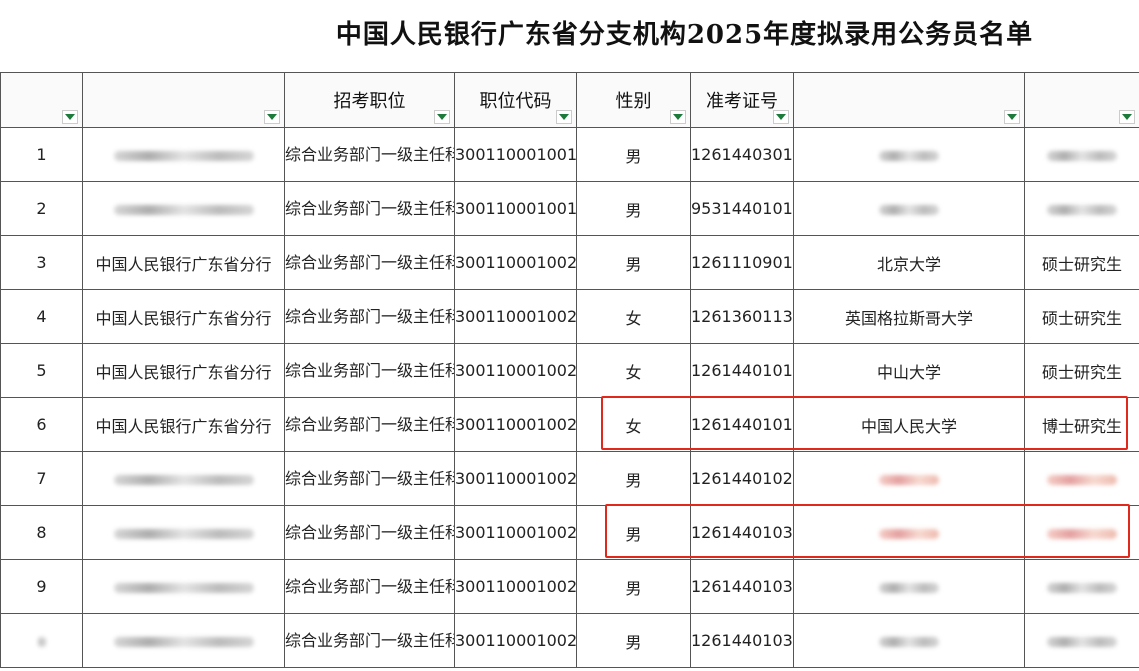 The height and width of the screenshot is (671, 1139). What do you see at coordinates (41, 424) in the screenshot?
I see `cell-no: 6` at bounding box center [41, 424].